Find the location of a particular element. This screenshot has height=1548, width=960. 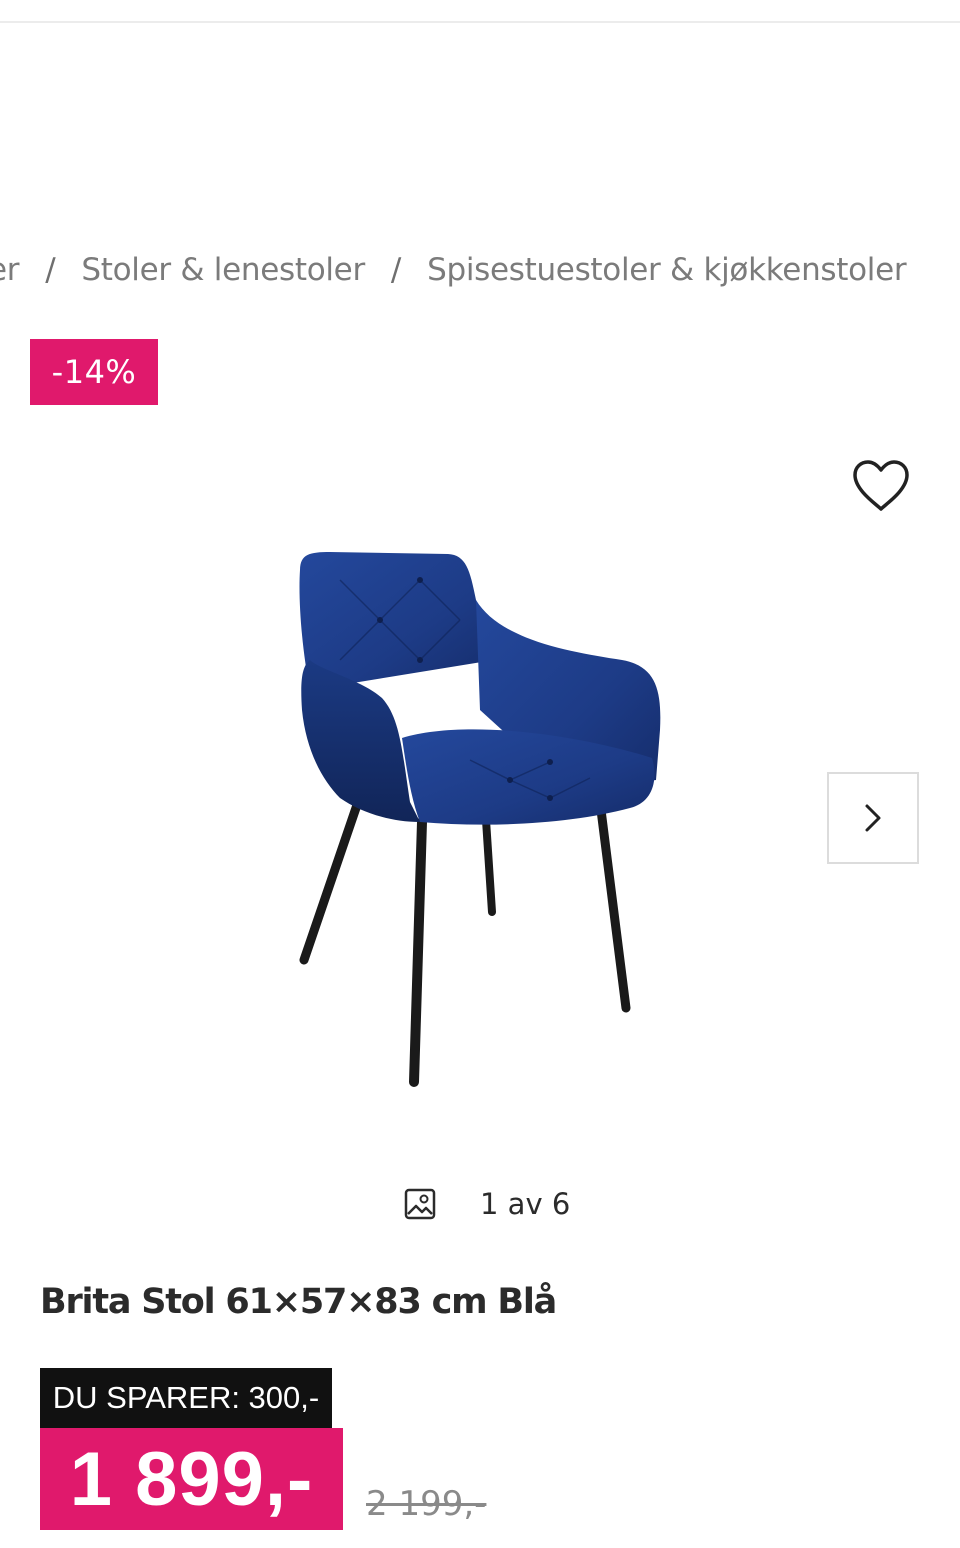

heart-outline-icon is located at coordinates (881, 485).